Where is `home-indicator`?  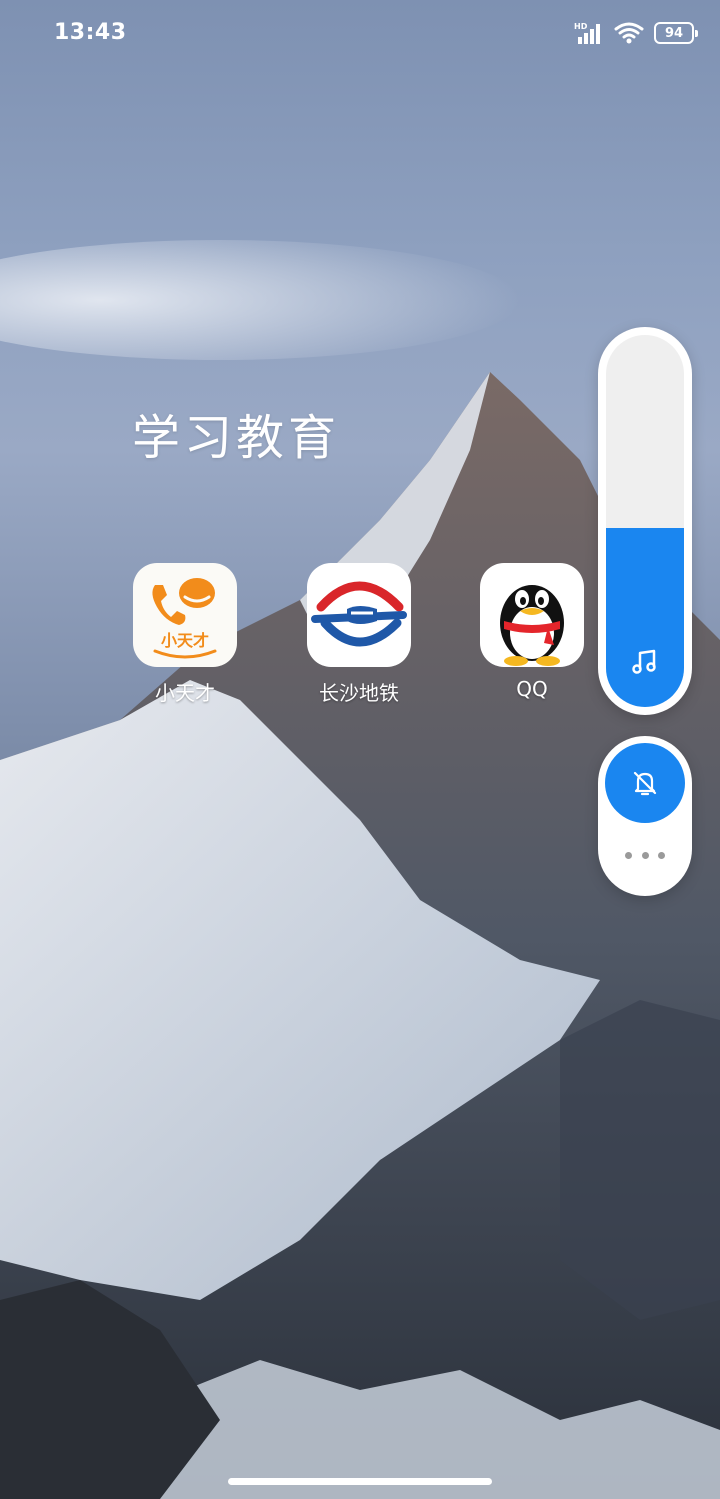
home-indicator is located at coordinates (360, 1481).